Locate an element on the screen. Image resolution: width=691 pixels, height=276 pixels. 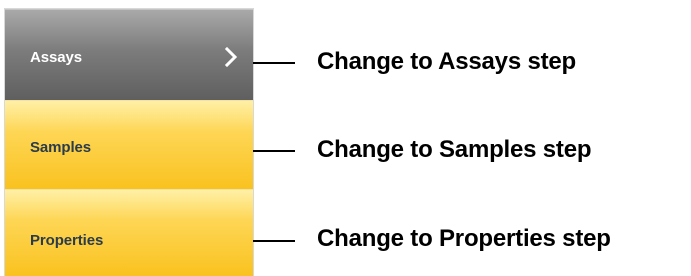
nav-item-samples: Samples is located at coordinates (129, 144).